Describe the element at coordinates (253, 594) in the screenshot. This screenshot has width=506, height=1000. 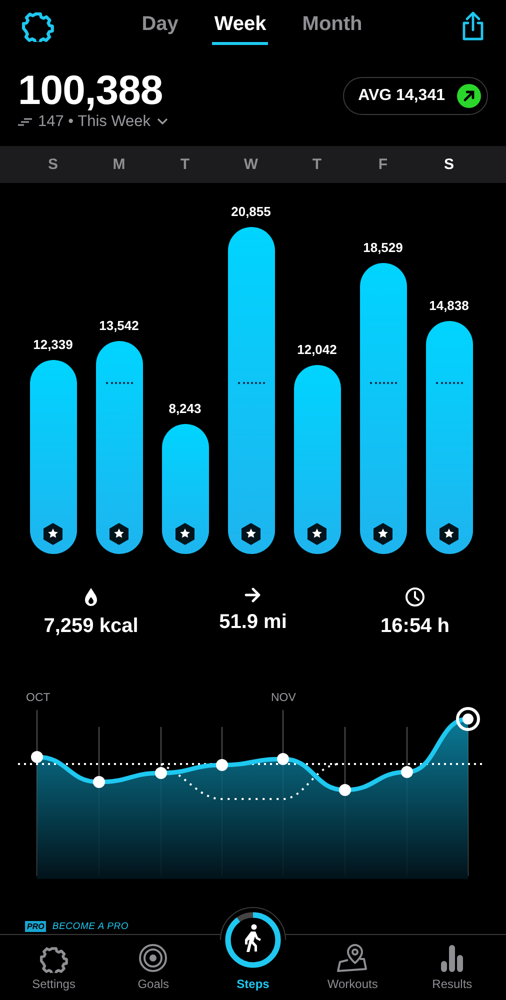
I see `arrow-right-icon` at that location.